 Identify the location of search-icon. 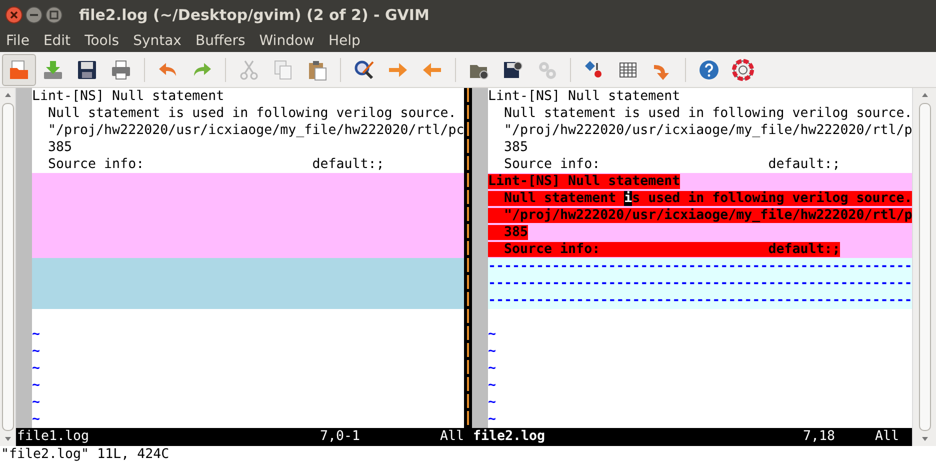
(364, 69).